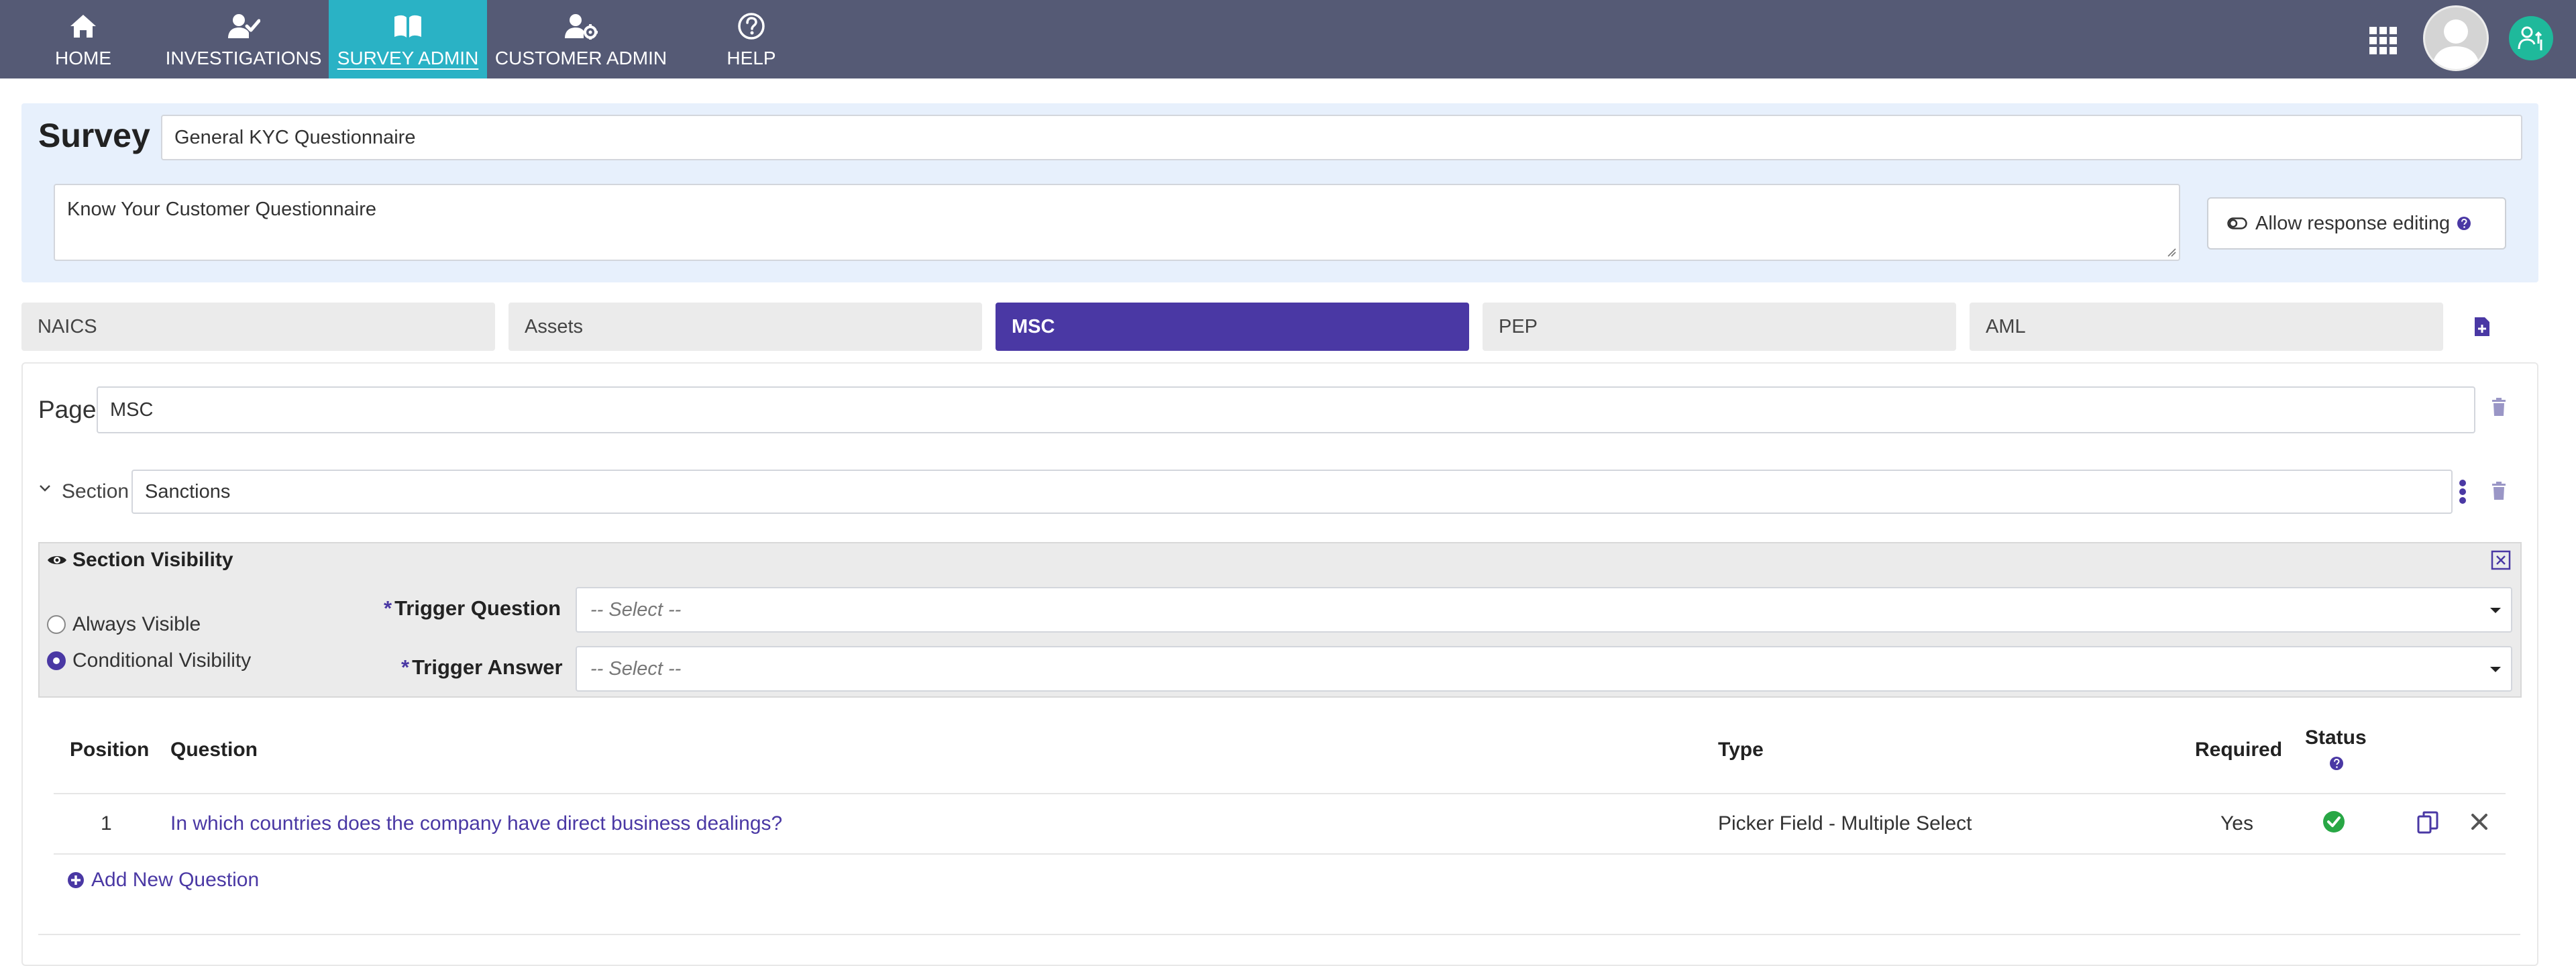  What do you see at coordinates (2482, 327) in the screenshot?
I see `add-page-icon` at bounding box center [2482, 327].